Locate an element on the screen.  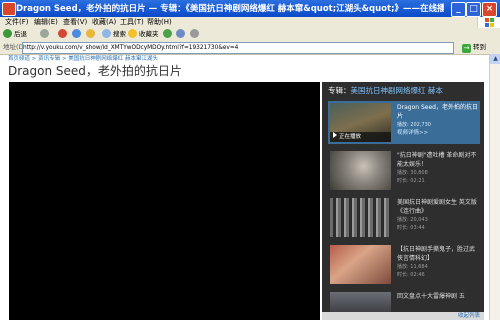
item-title: Dragon Seed，老外拍的抗日片 is located at coordinates (438, 112).